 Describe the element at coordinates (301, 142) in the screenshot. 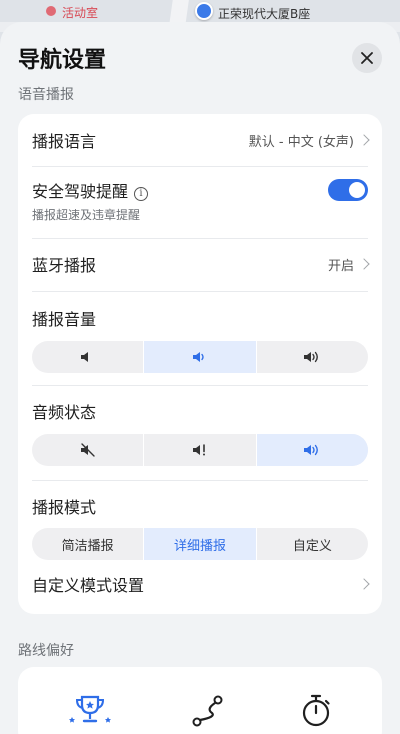

I see `broadcast-language-value: 默认 - 中文 (女声)` at that location.